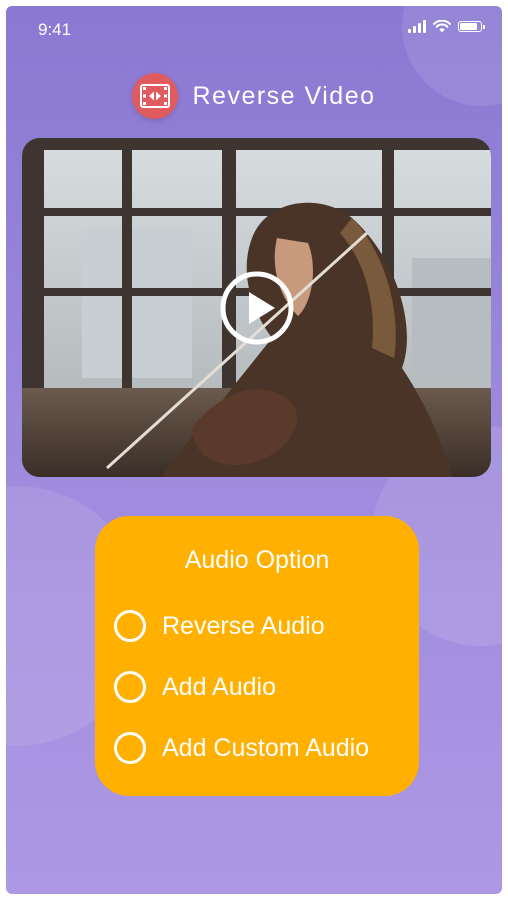 The width and height of the screenshot is (508, 906). Describe the element at coordinates (155, 96) in the screenshot. I see `film-reverse-icon` at that location.